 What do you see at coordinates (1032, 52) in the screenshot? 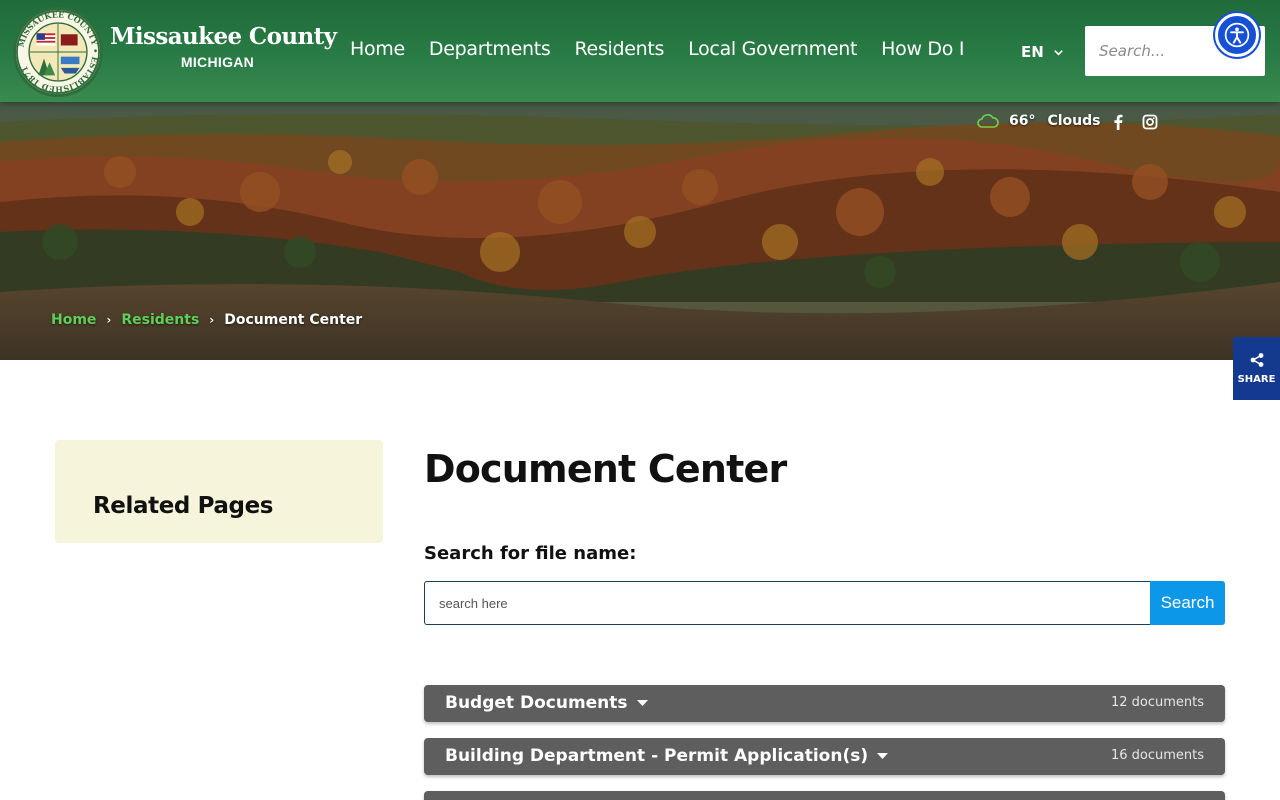
I see `language-label: EN` at bounding box center [1032, 52].